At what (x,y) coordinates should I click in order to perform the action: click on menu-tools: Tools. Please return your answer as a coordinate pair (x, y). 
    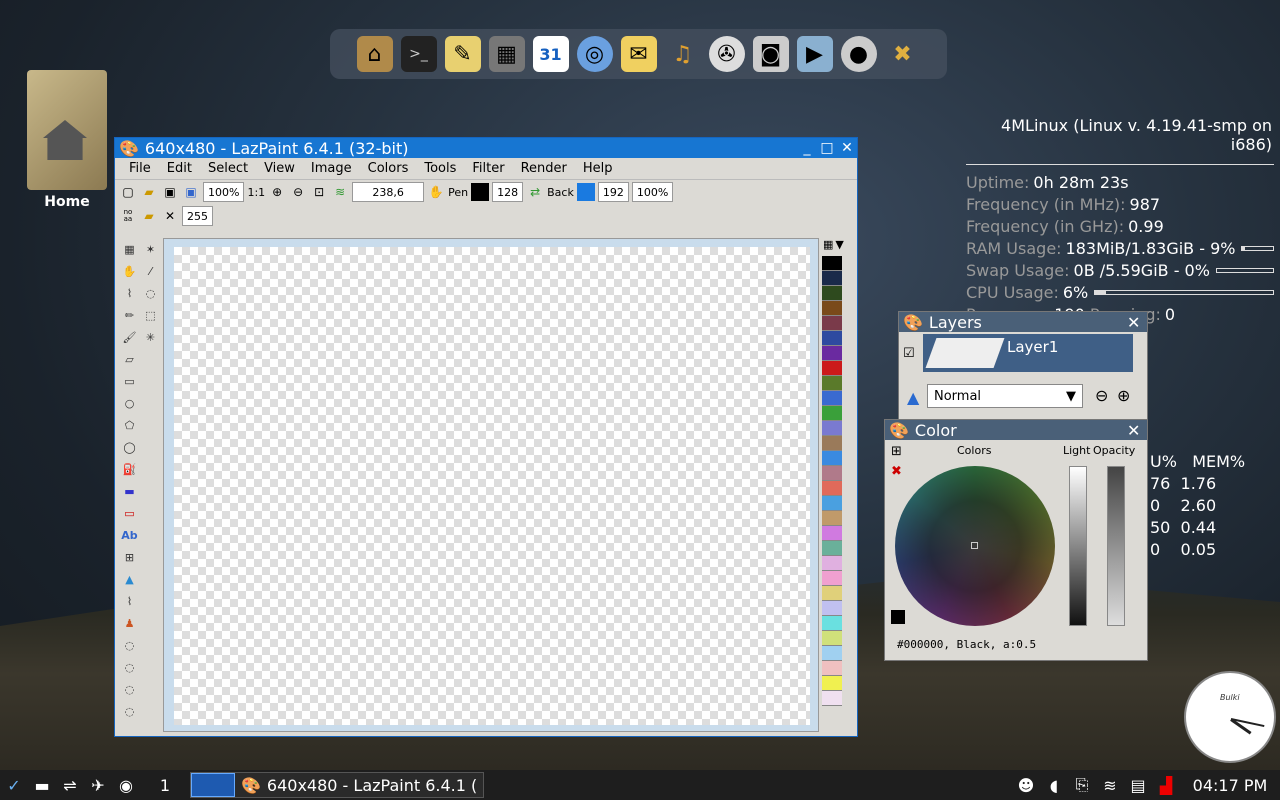
    Looking at the image, I should click on (440, 168).